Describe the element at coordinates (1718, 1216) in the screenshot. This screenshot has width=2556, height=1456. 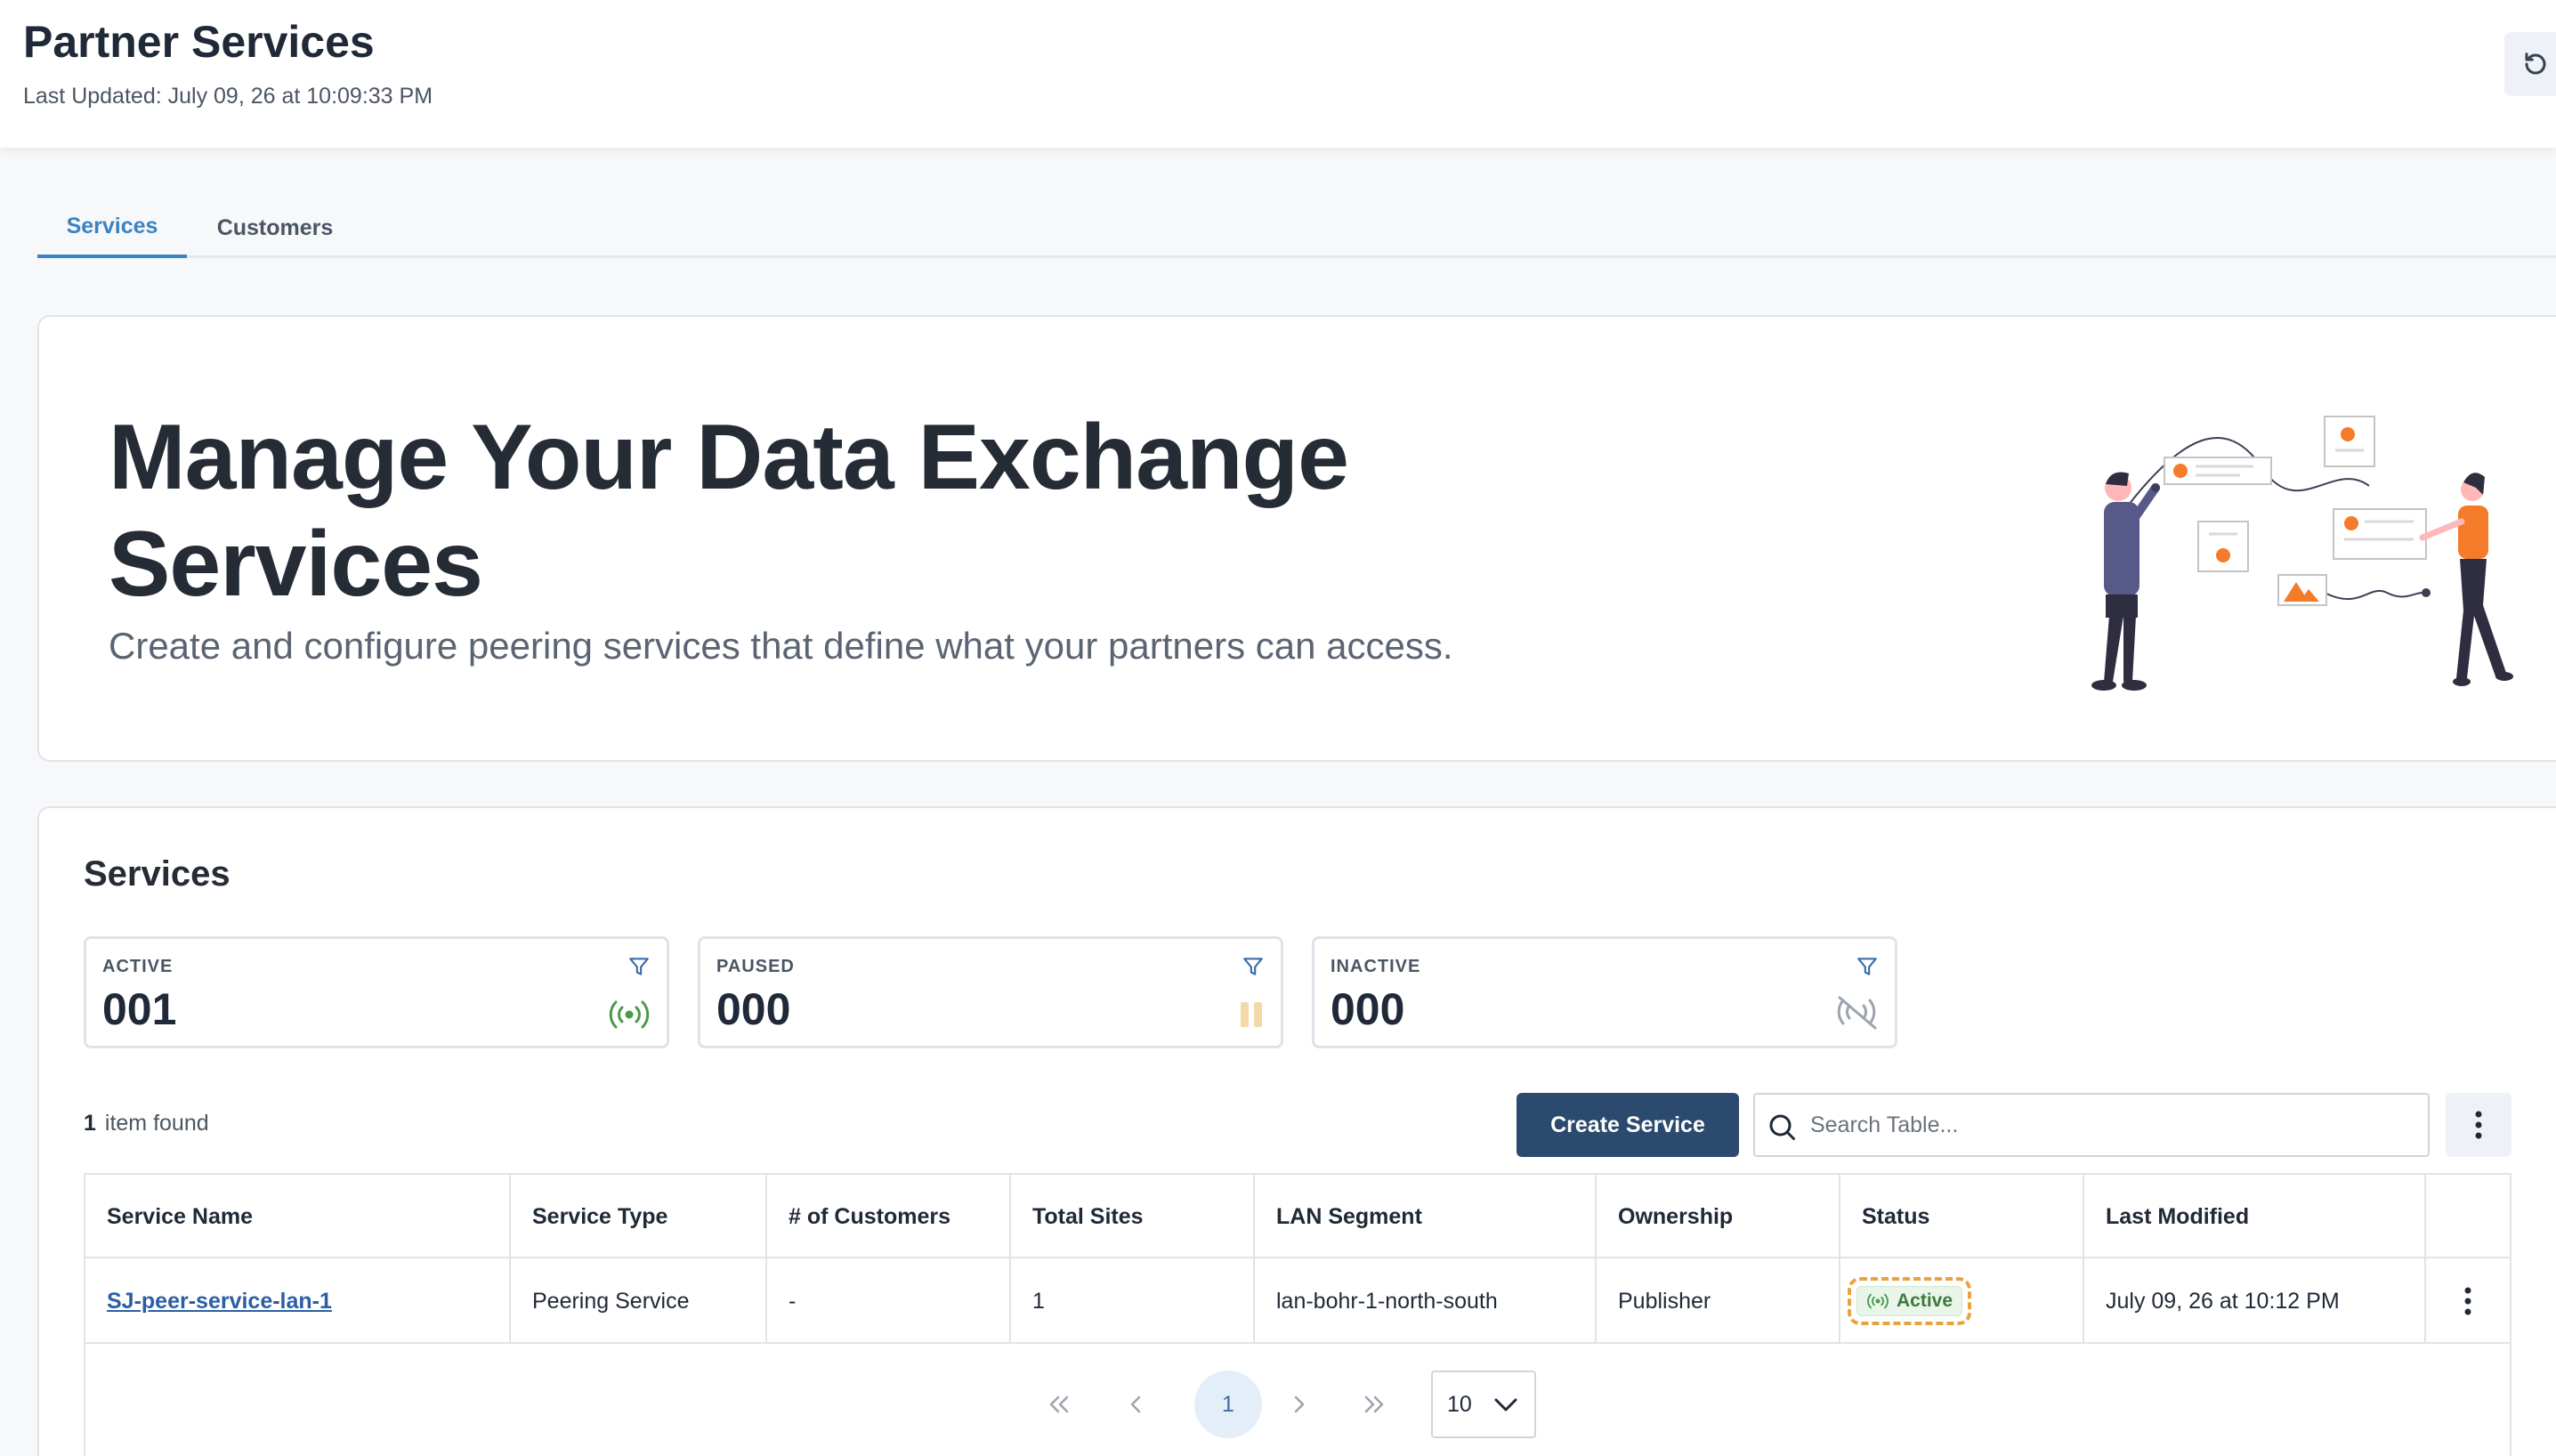
I see `column-header-ownership: Ownership` at that location.